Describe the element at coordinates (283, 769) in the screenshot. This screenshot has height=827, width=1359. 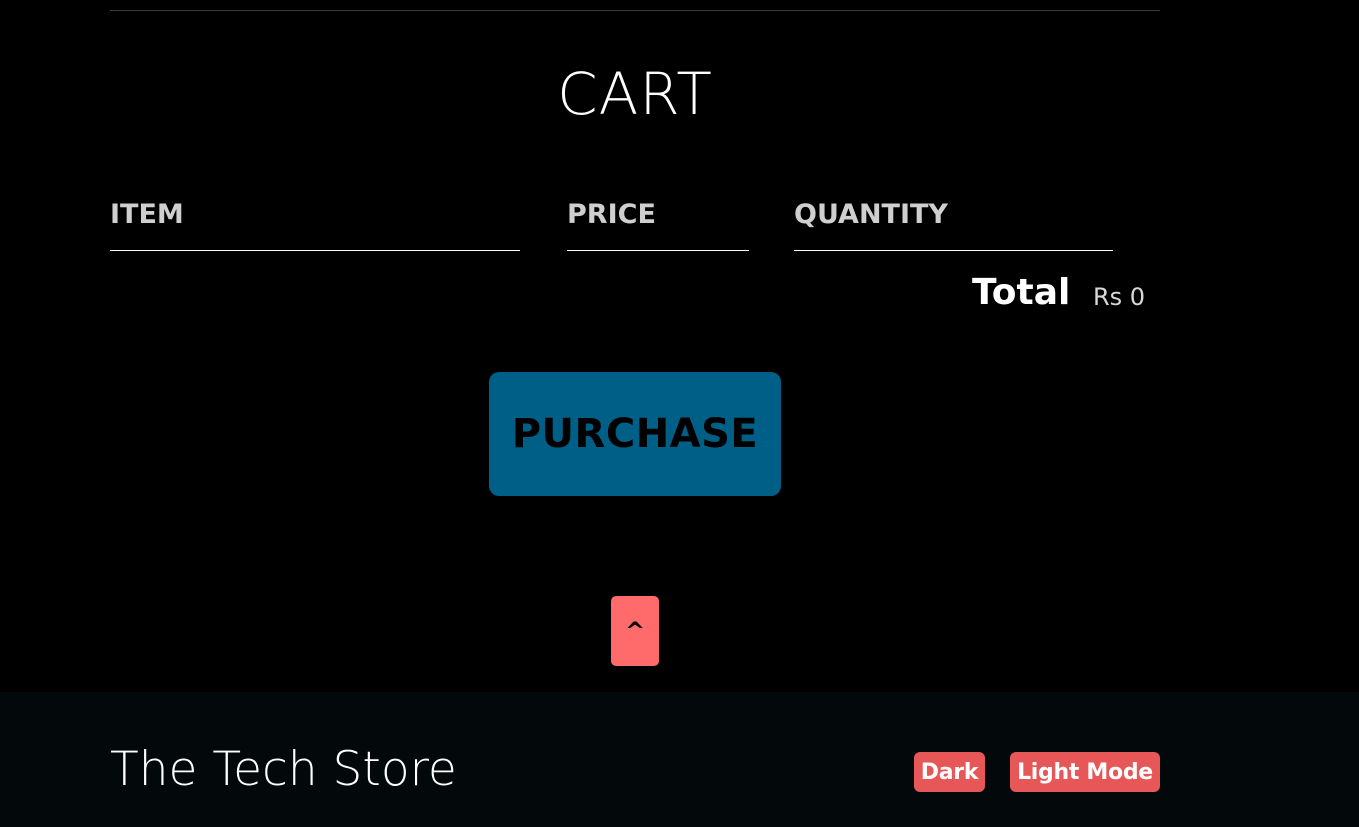
I see `store-name: The Tech Store` at that location.